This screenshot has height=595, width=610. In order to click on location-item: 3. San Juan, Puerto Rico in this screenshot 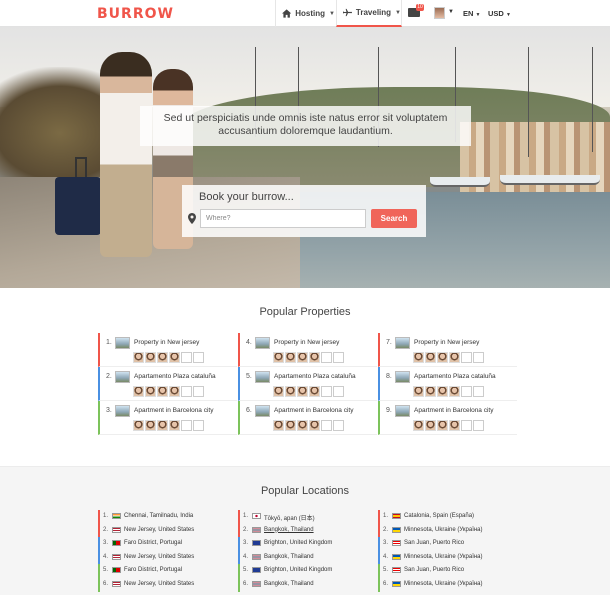, I will do `click(447, 544)`.